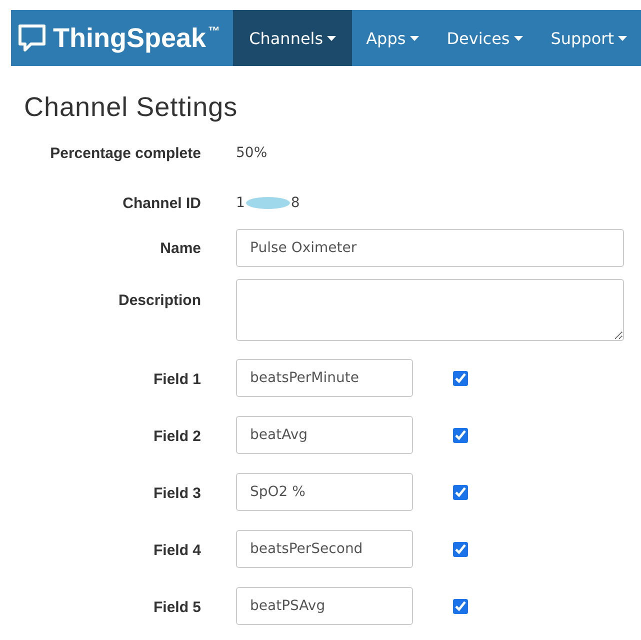  I want to click on field-label: Field 5, so click(176, 607).